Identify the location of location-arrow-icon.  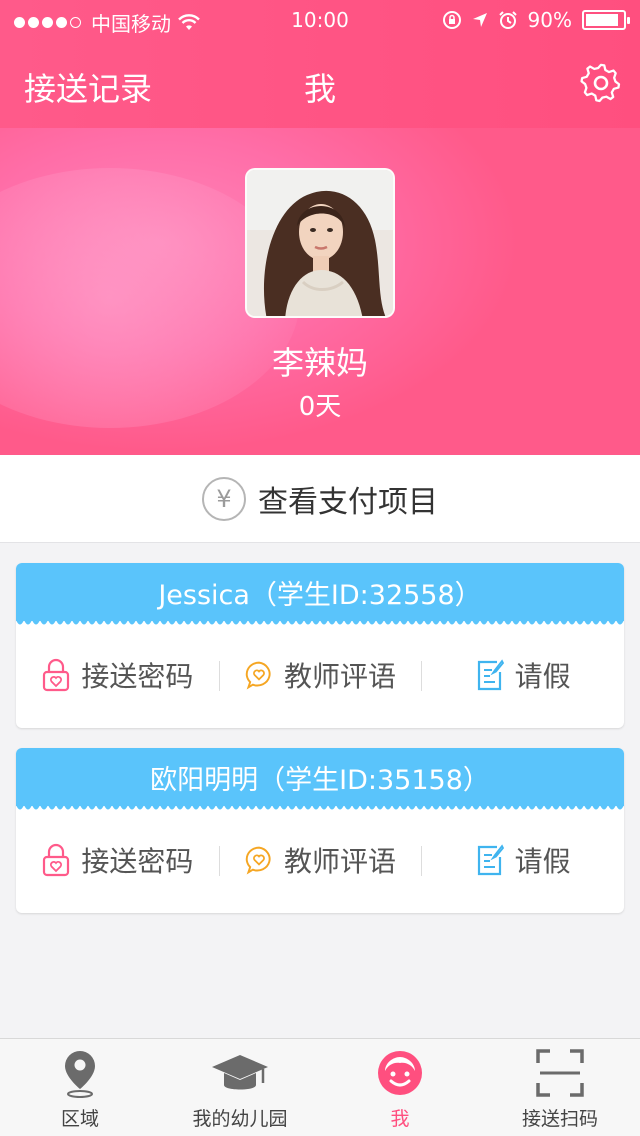
(479, 20).